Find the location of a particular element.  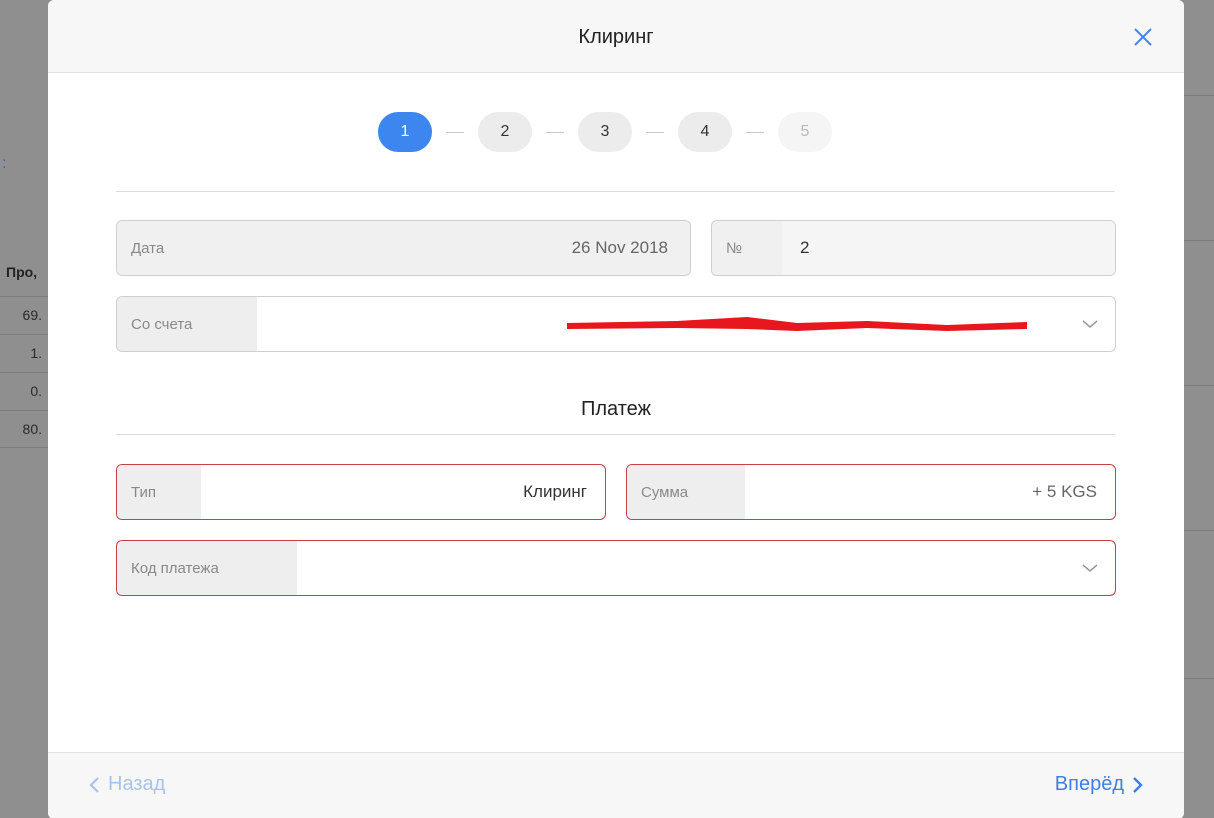

number-label: № is located at coordinates (747, 248).